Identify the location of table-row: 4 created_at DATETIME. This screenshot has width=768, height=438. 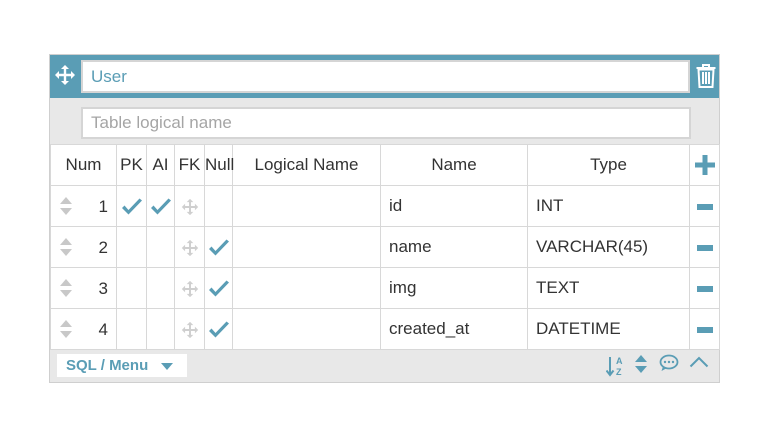
(385, 329).